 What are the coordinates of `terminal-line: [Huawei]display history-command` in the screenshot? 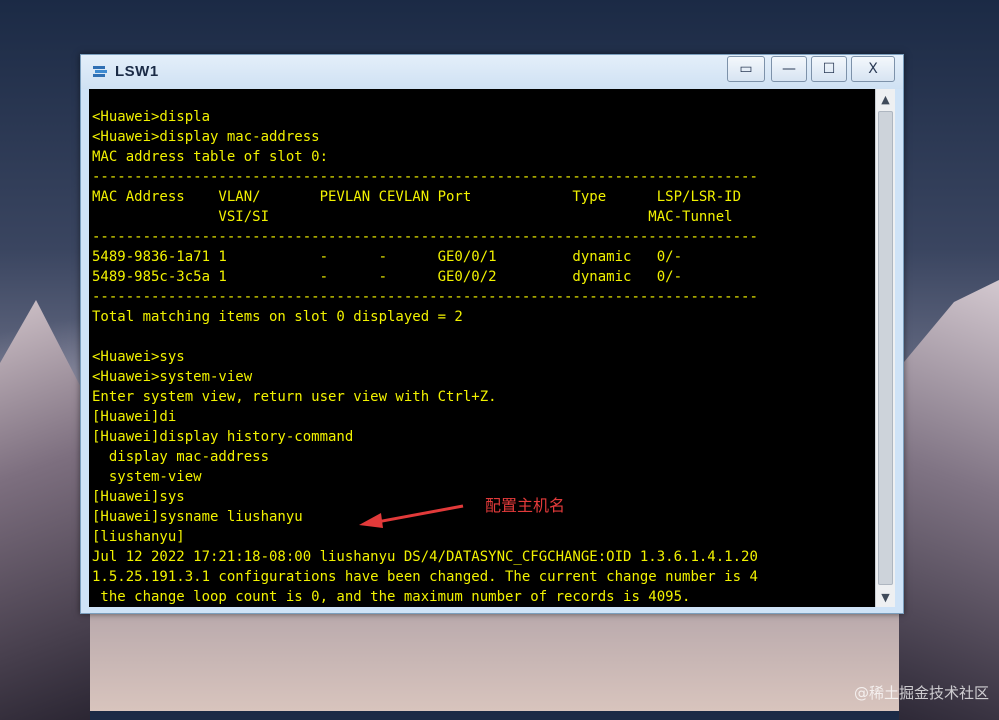 It's located at (223, 437).